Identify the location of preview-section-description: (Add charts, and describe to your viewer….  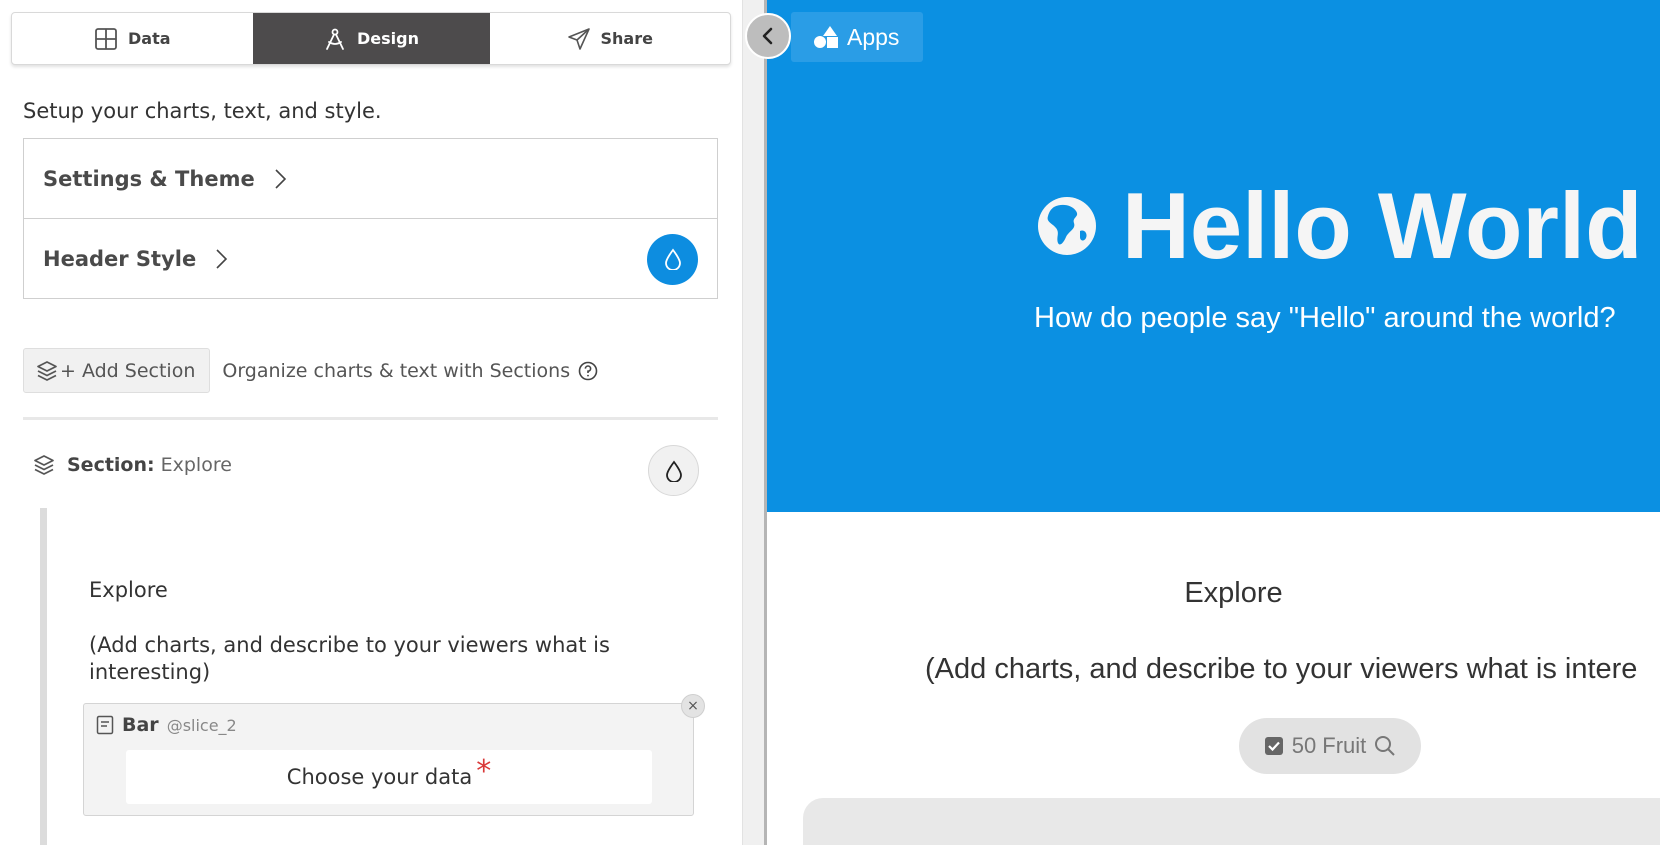
(1281, 669).